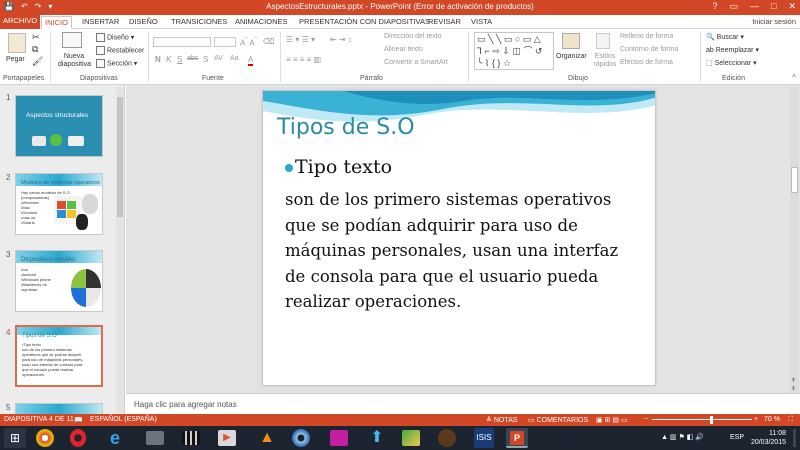 This screenshot has height=450, width=800. What do you see at coordinates (100, 22) in the screenshot?
I see `tab-insertar: INSERTAR` at bounding box center [100, 22].